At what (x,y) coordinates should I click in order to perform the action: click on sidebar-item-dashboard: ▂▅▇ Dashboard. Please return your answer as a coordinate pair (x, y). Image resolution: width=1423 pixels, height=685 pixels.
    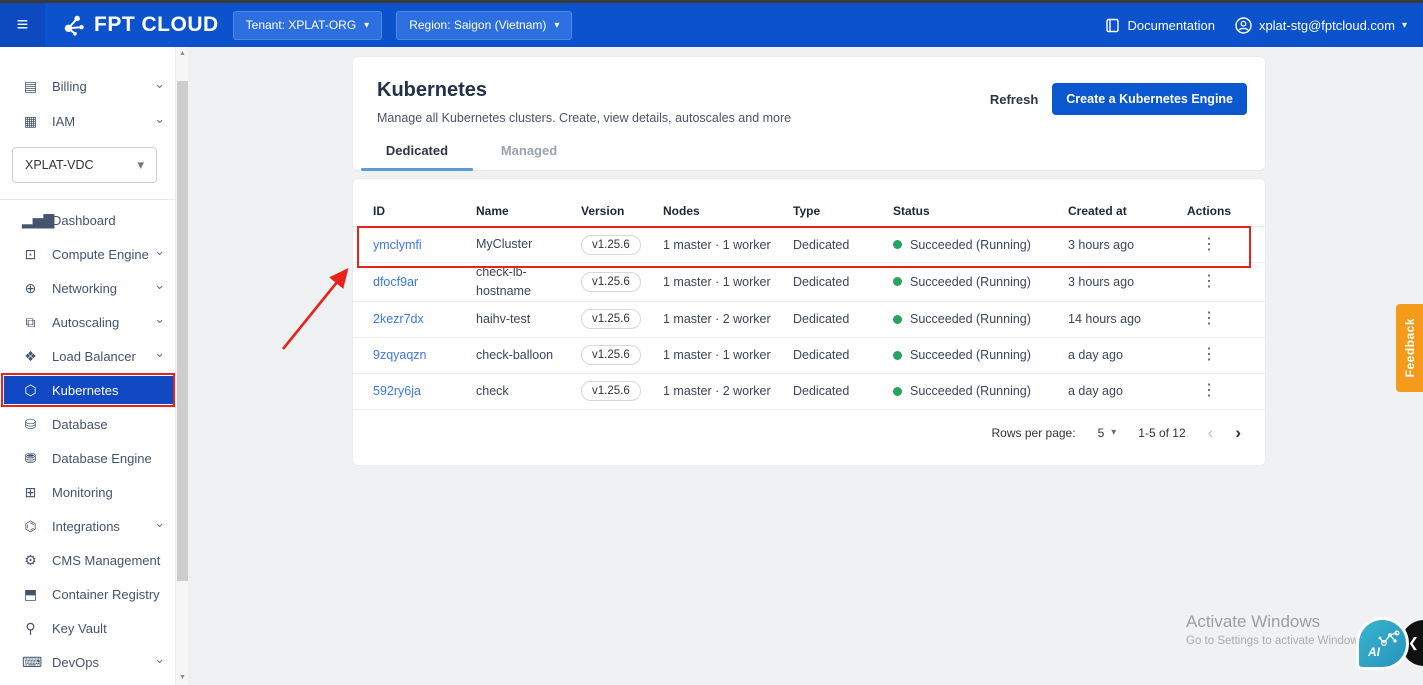
    Looking at the image, I should click on (87, 220).